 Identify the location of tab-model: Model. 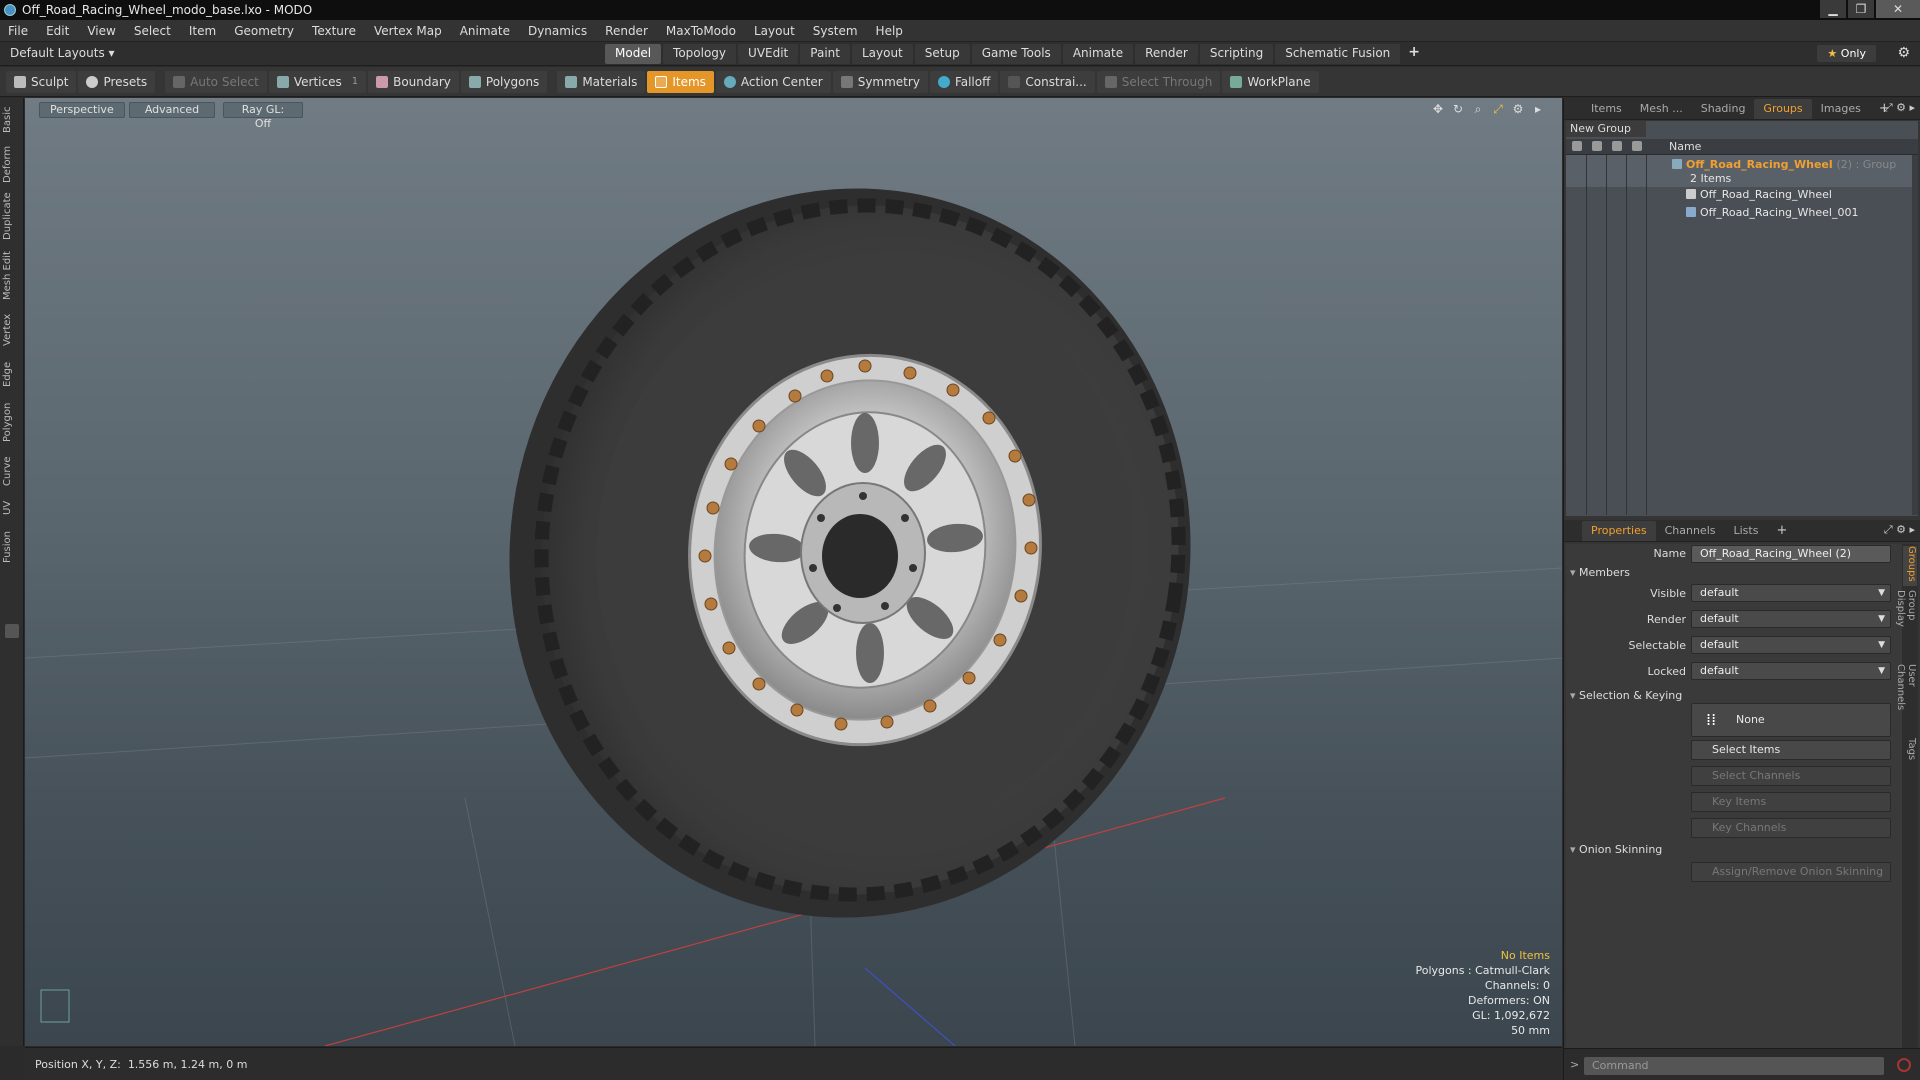
(633, 54).